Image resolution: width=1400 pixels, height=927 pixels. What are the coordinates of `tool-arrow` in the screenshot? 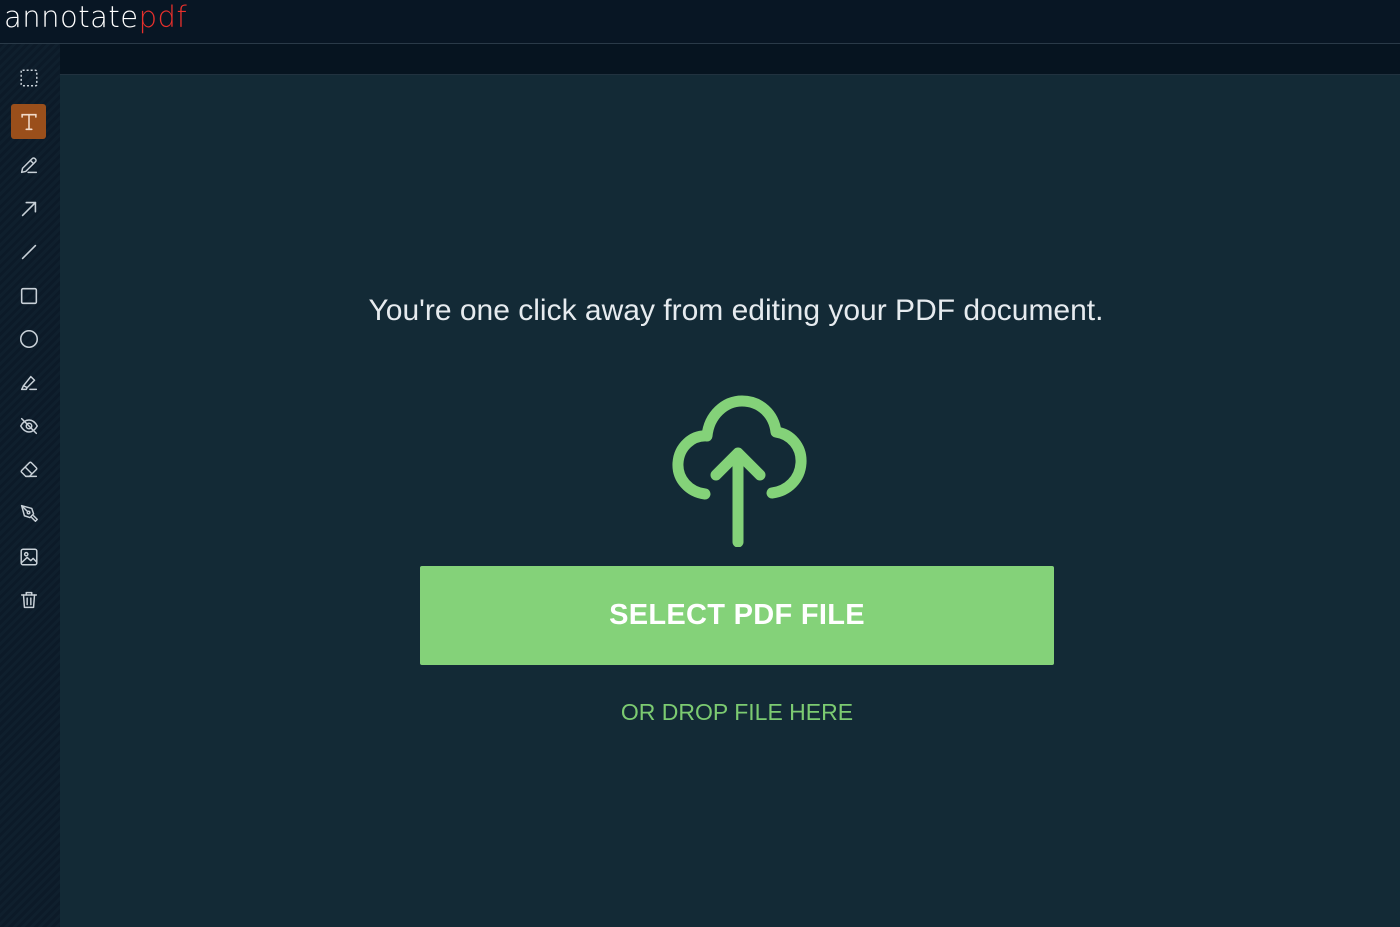 It's located at (28, 208).